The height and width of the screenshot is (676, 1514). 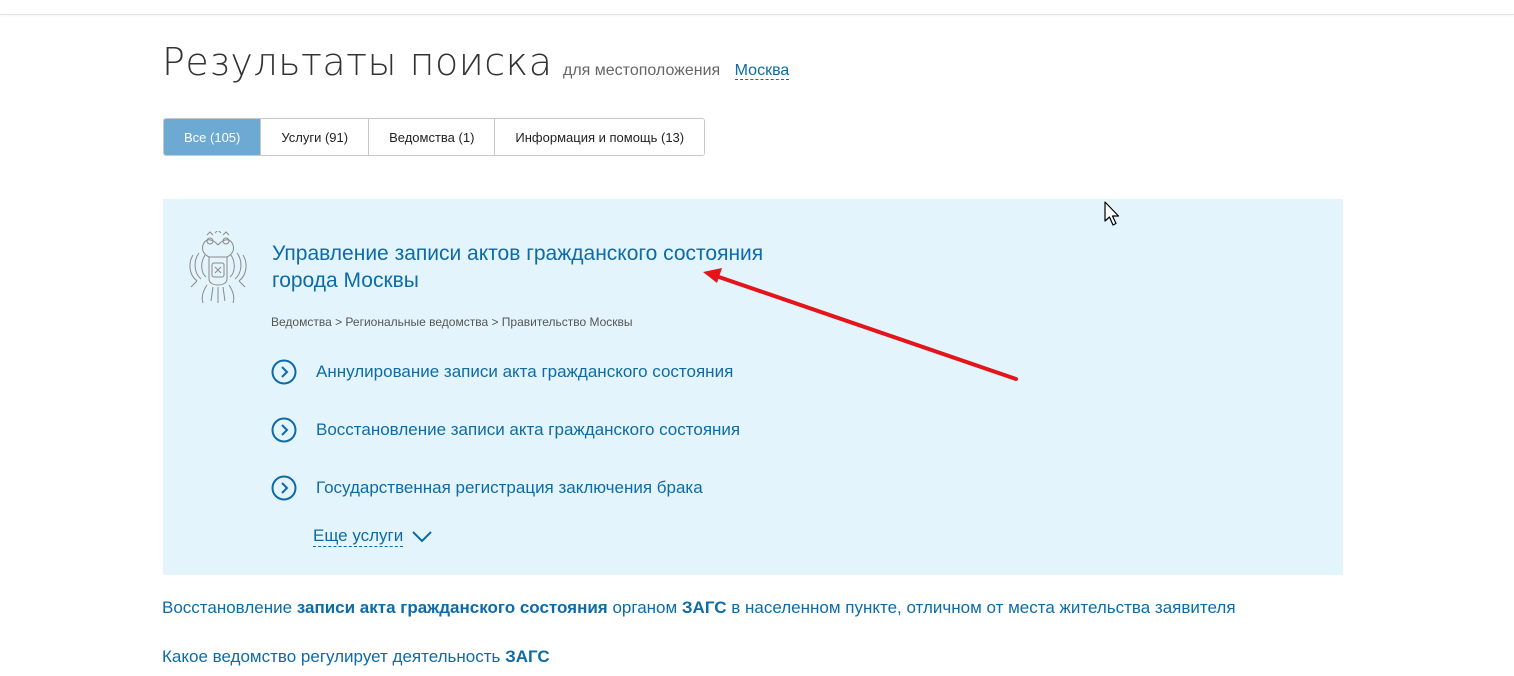 I want to click on chevron-down-icon, so click(x=422, y=536).